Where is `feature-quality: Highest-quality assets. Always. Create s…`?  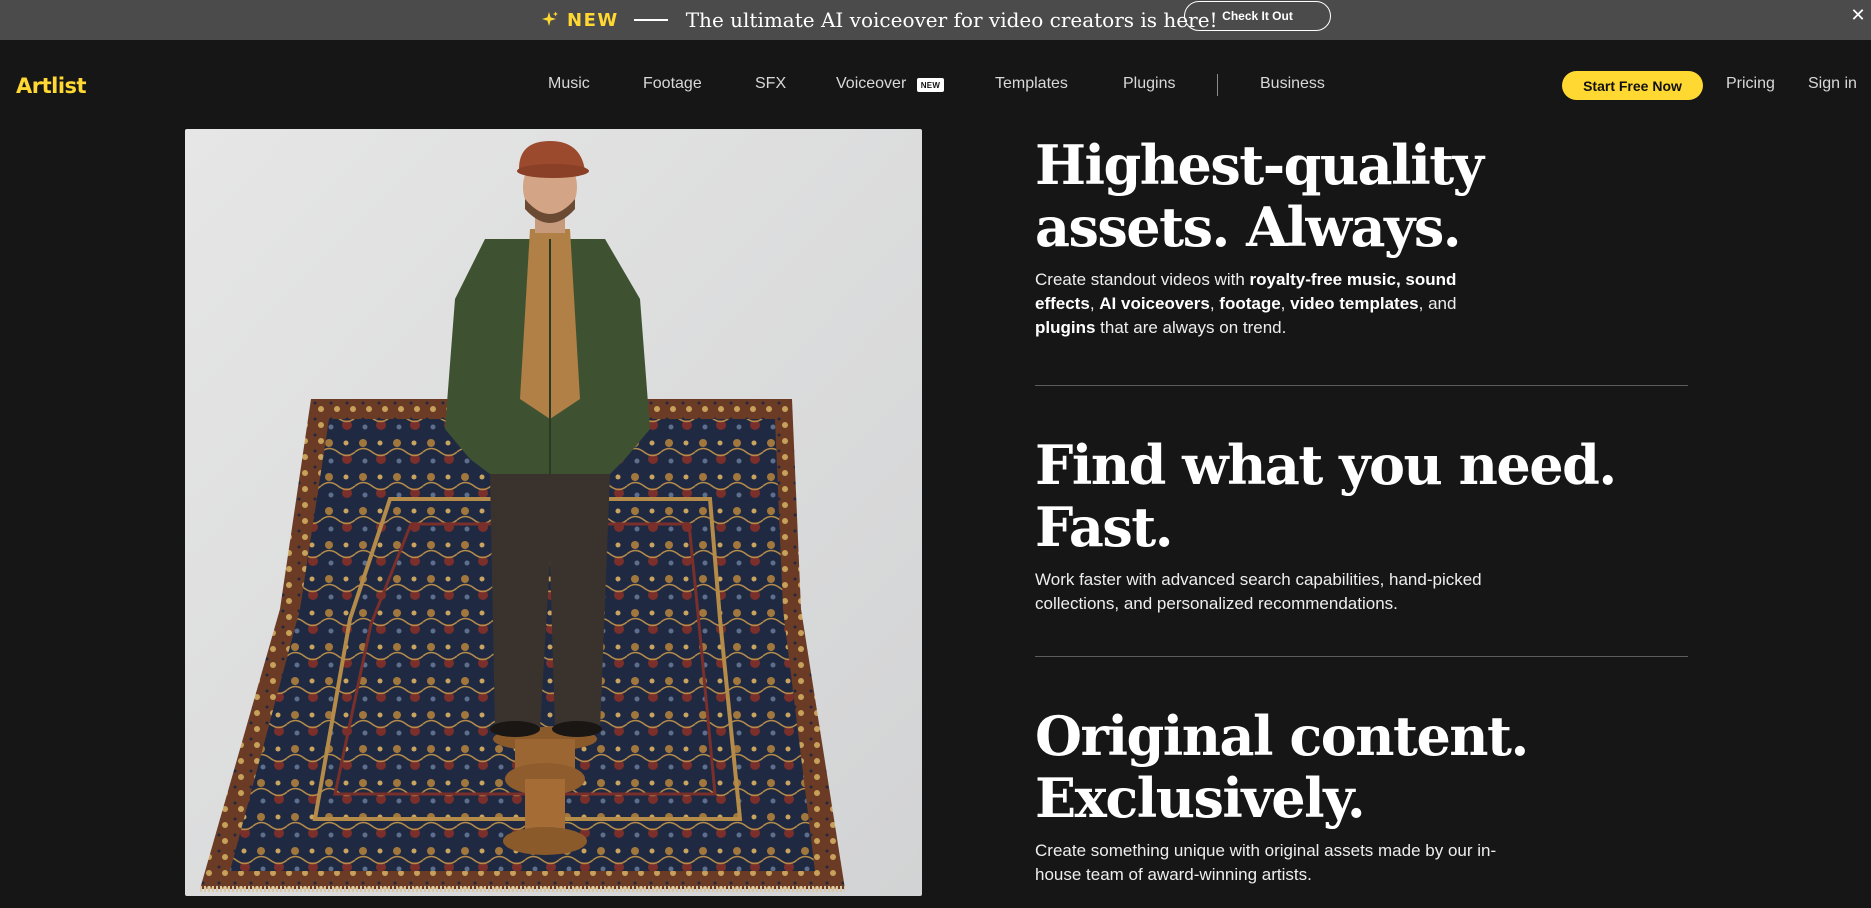 feature-quality: Highest-quality assets. Always. Create s… is located at coordinates (1270, 237).